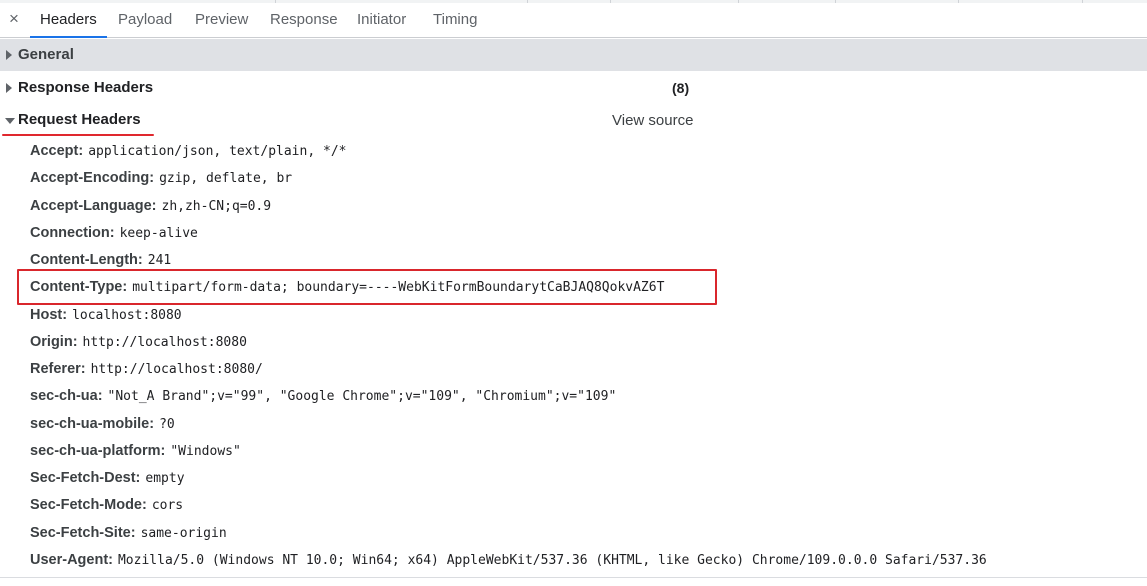 The image size is (1147, 586). I want to click on section-general-header: General, so click(573, 55).